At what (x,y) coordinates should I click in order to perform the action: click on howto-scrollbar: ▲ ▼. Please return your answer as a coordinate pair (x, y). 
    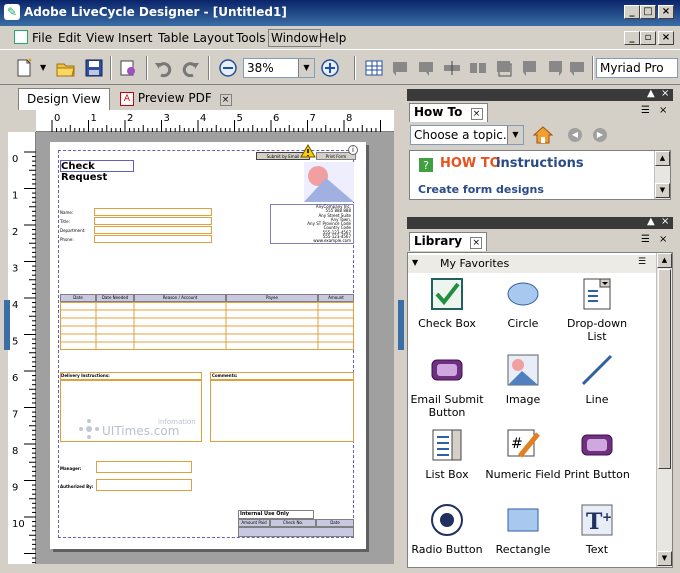
    Looking at the image, I should click on (662, 175).